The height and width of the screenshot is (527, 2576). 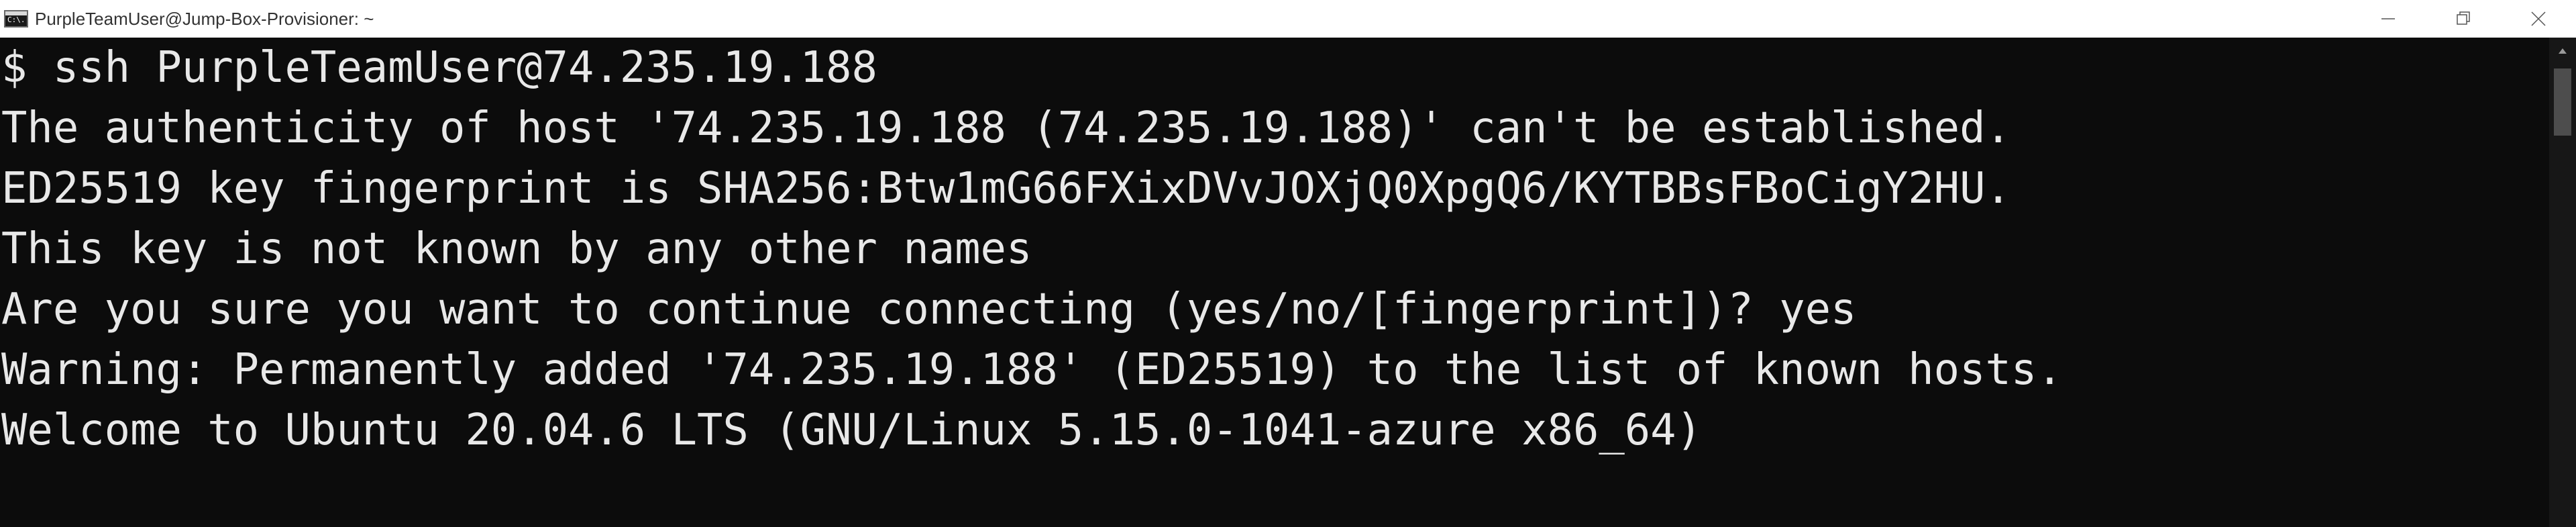 What do you see at coordinates (2562, 102) in the screenshot?
I see `scroll-thumb` at bounding box center [2562, 102].